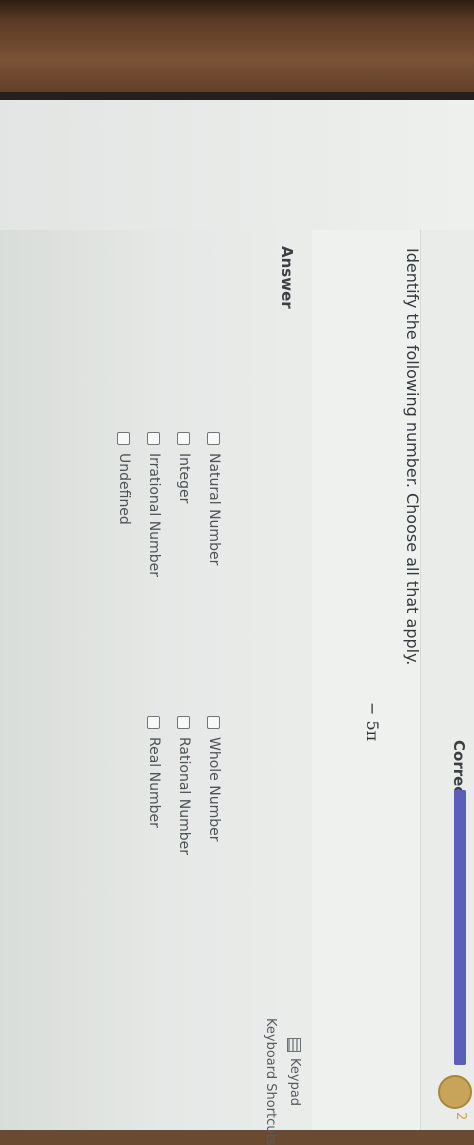 The image size is (474, 1145). I want to click on progress-bar, so click(460, 927).